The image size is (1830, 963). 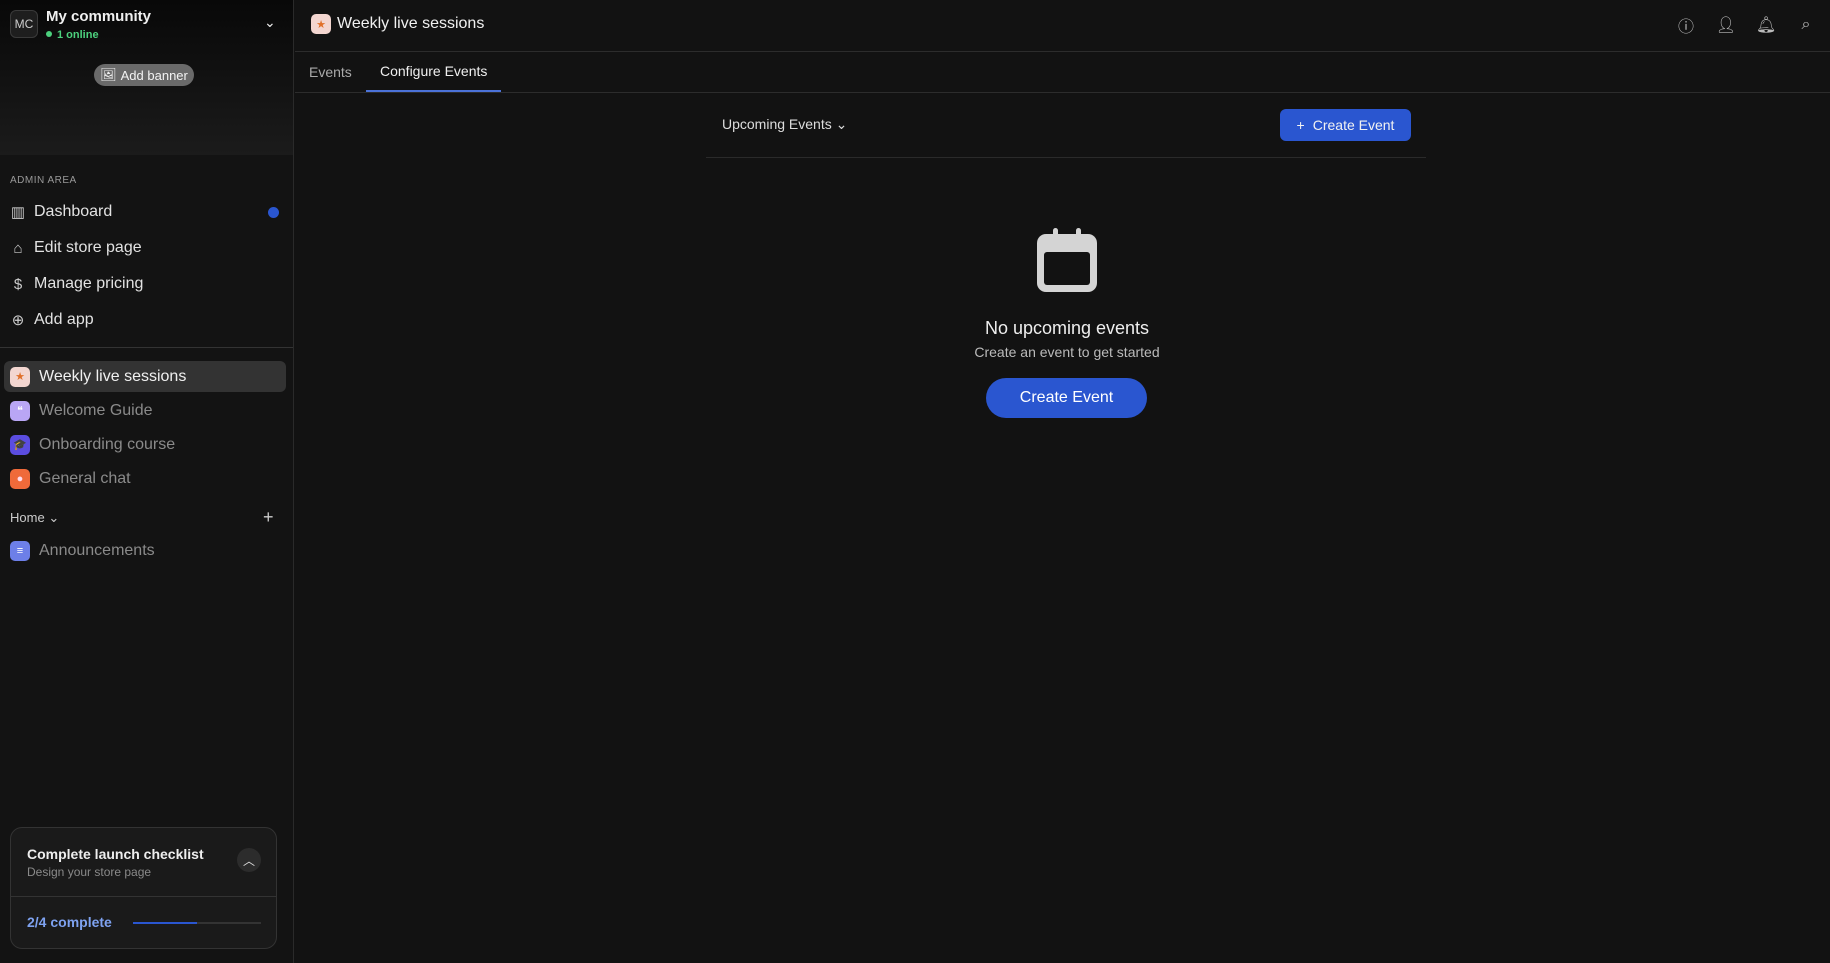 What do you see at coordinates (24, 24) in the screenshot?
I see `community-avatar: MC` at bounding box center [24, 24].